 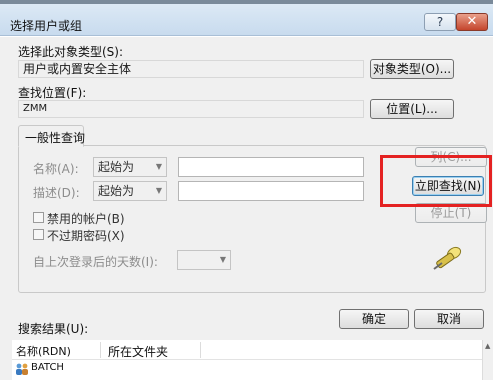 I want to click on ok-button: 确定, so click(x=374, y=319).